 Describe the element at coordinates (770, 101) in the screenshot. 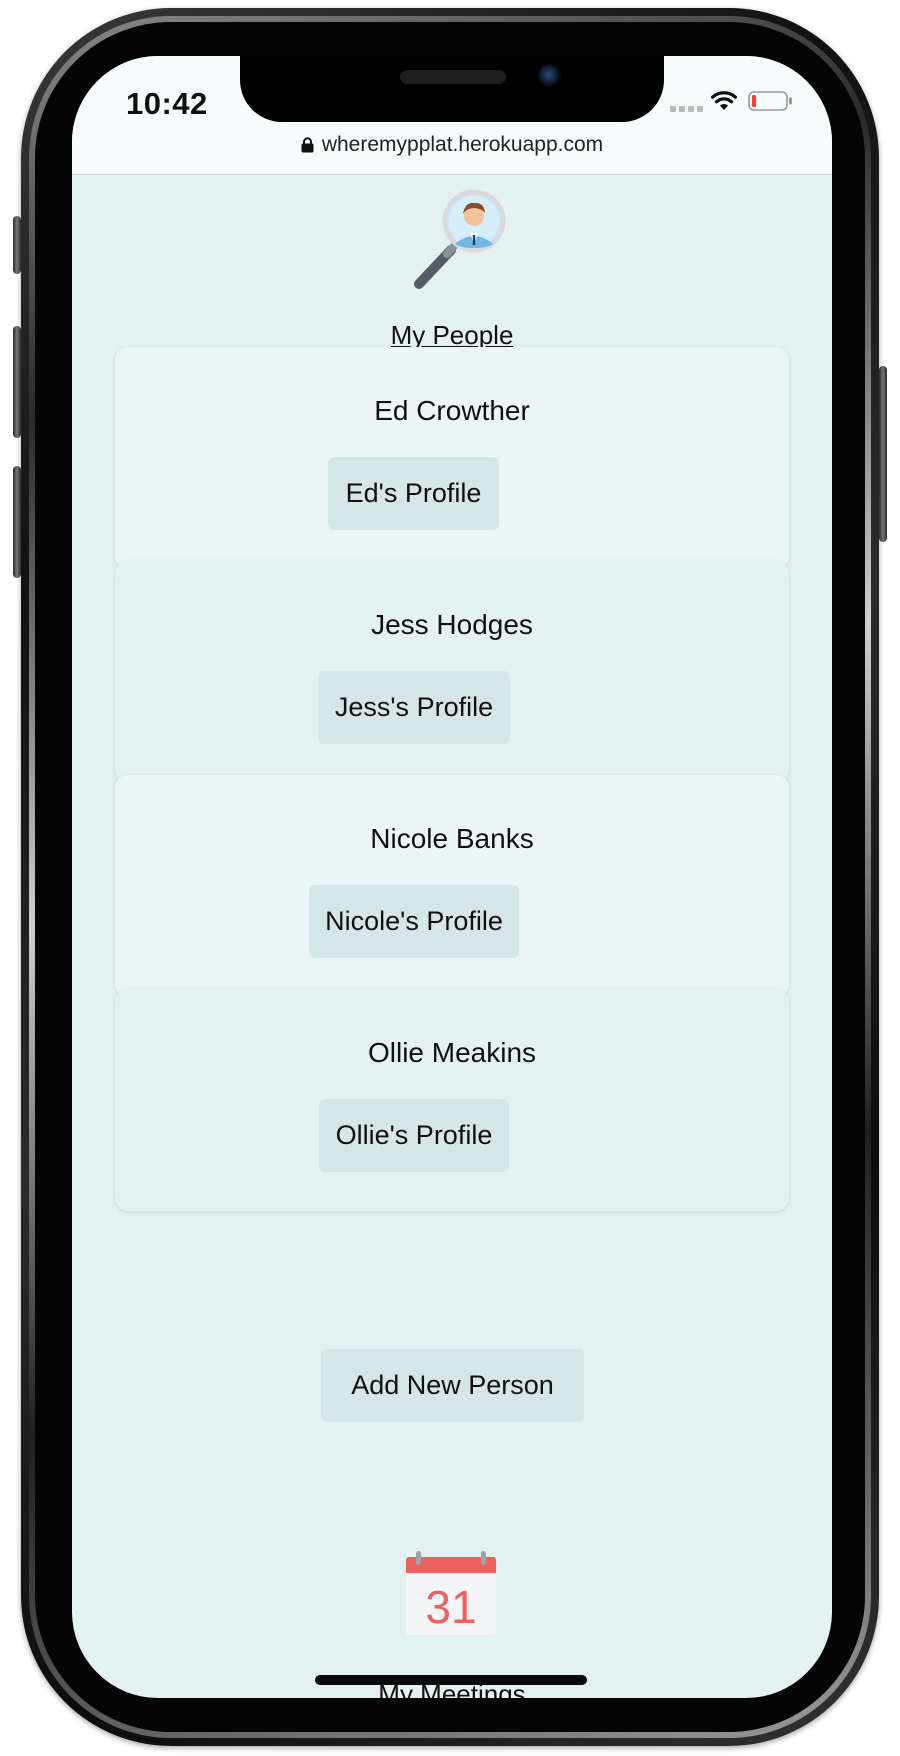

I see `battery-low-icon` at that location.